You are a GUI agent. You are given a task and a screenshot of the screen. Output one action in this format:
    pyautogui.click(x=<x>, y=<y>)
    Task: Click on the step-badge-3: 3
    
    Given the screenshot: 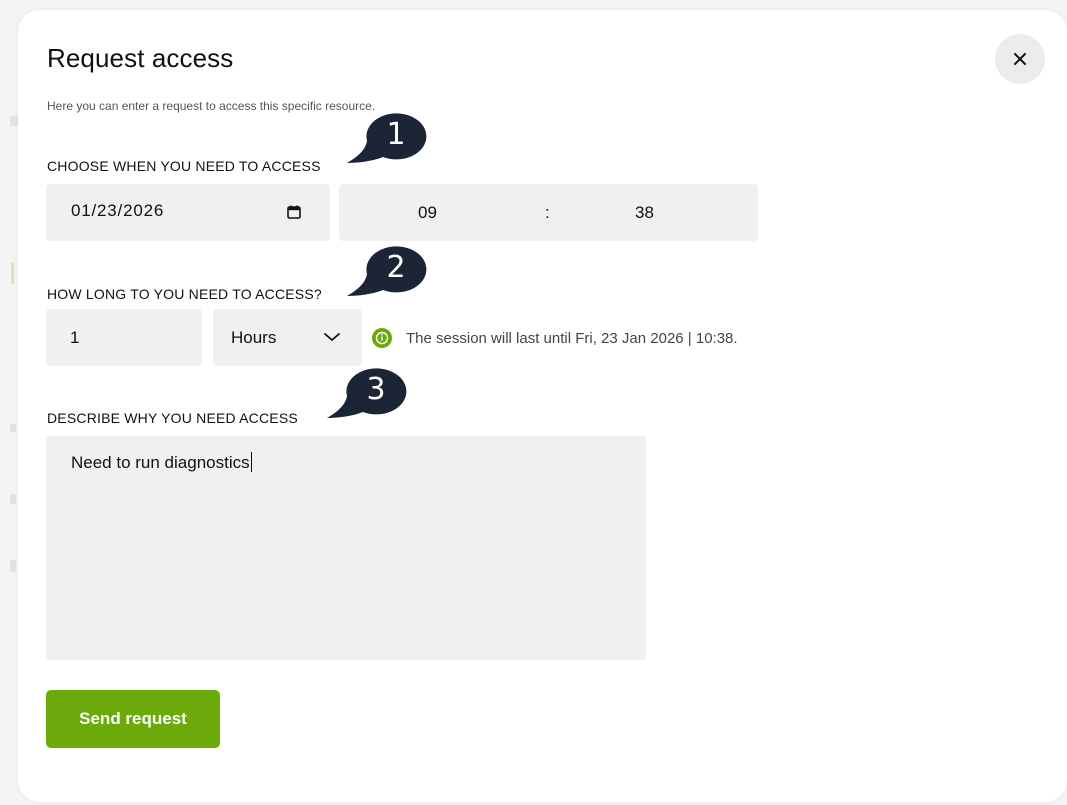 What is the action you would take?
    pyautogui.click(x=366, y=390)
    